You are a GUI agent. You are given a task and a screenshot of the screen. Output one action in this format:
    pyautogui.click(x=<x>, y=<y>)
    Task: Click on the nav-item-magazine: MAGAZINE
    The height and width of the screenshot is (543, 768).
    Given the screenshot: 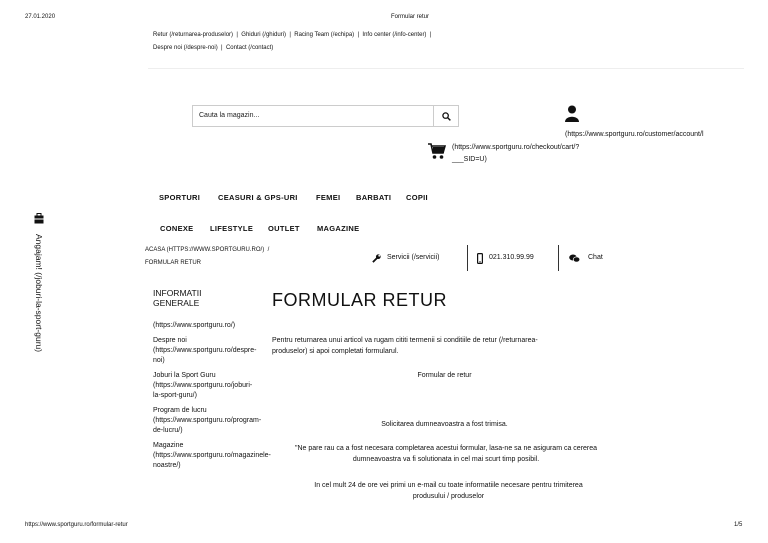 What is the action you would take?
    pyautogui.click(x=338, y=228)
    